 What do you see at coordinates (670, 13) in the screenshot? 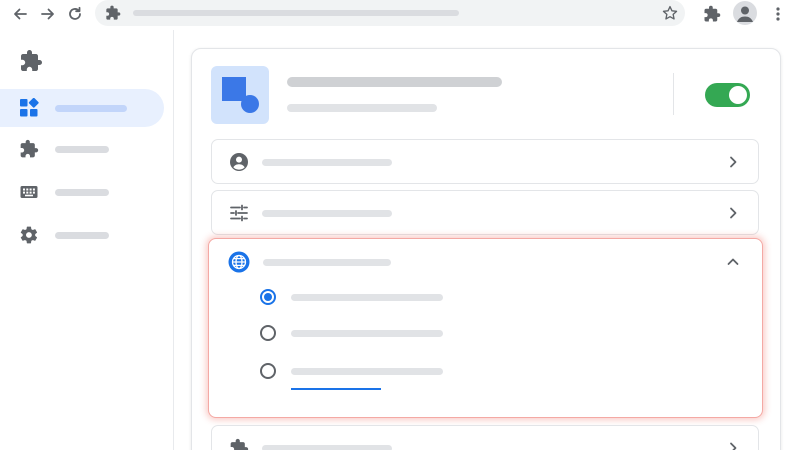
I see `star-icon` at bounding box center [670, 13].